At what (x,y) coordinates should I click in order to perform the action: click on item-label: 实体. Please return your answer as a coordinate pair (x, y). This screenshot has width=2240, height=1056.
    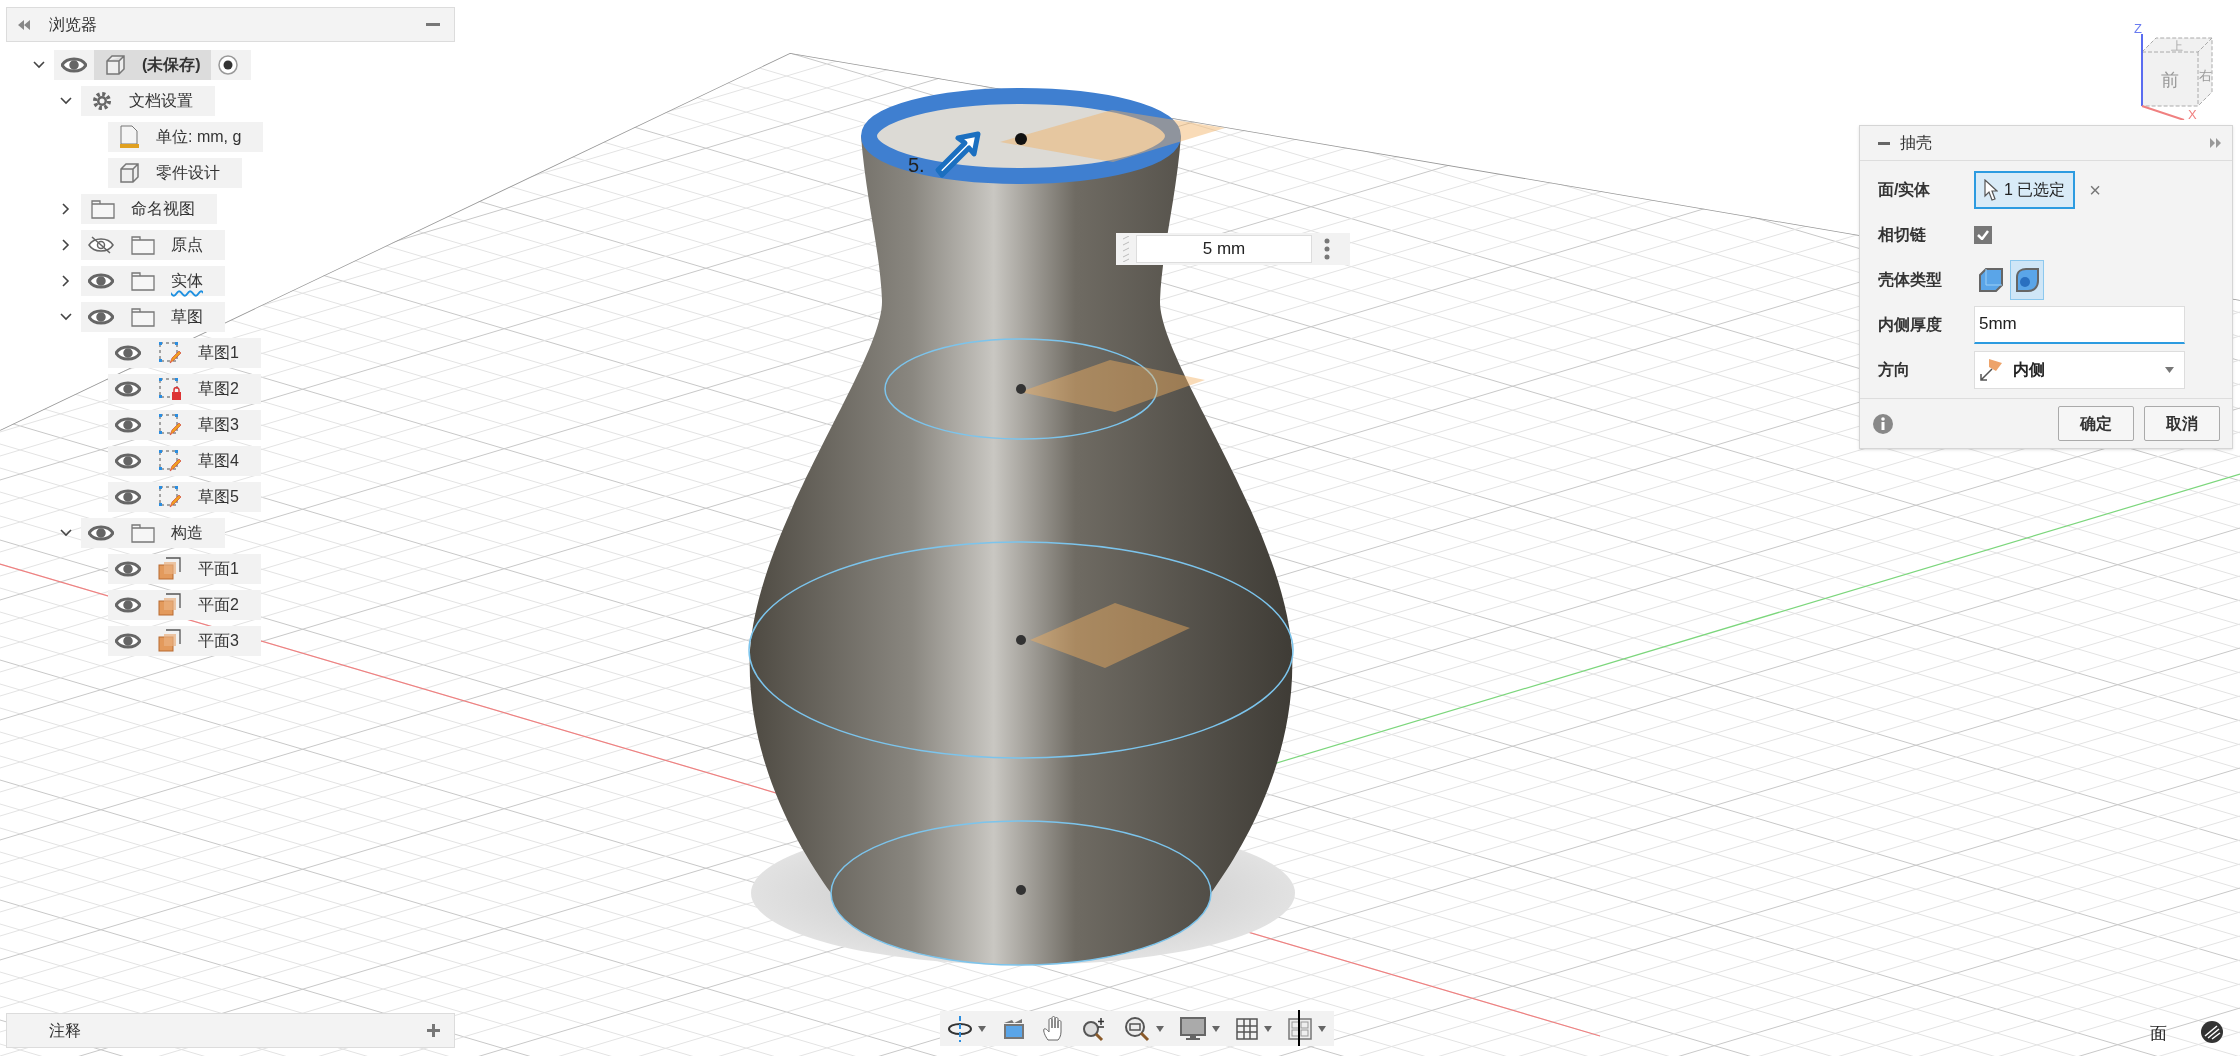
    Looking at the image, I should click on (187, 281).